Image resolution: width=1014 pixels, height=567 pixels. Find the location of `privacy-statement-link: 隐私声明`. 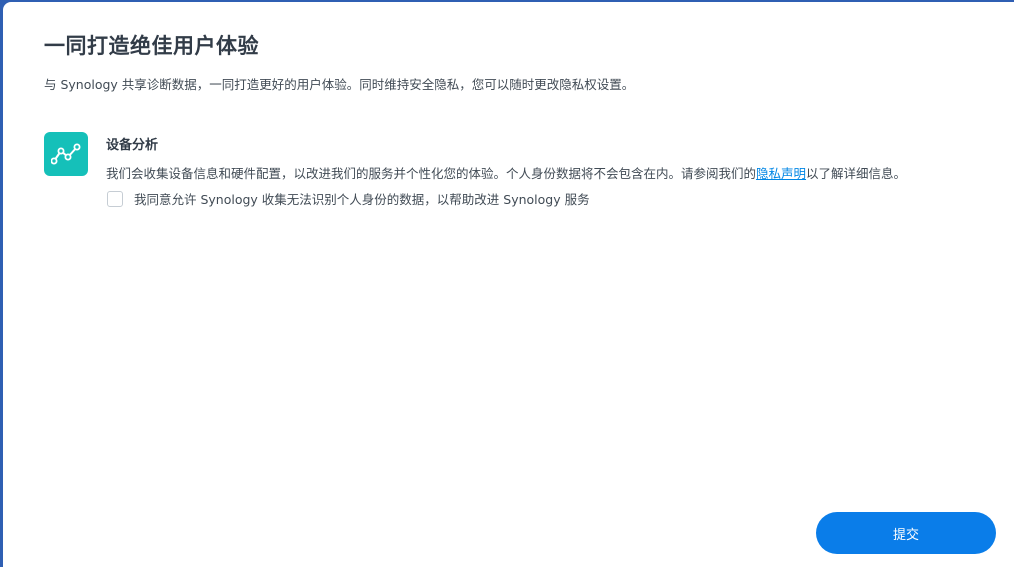

privacy-statement-link: 隐私声明 is located at coordinates (781, 173).